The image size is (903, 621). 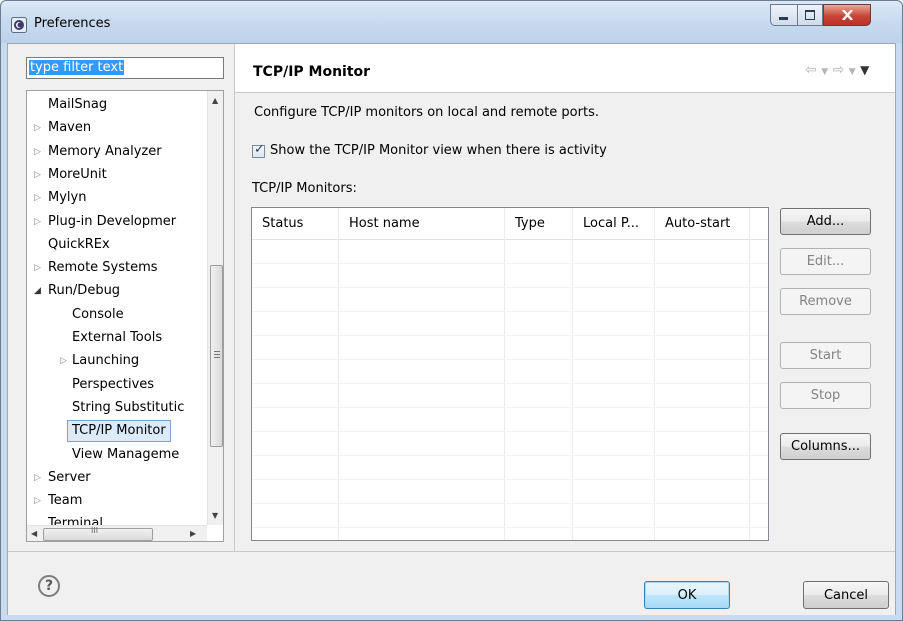 I want to click on filter-input: type filter text, so click(x=125, y=68).